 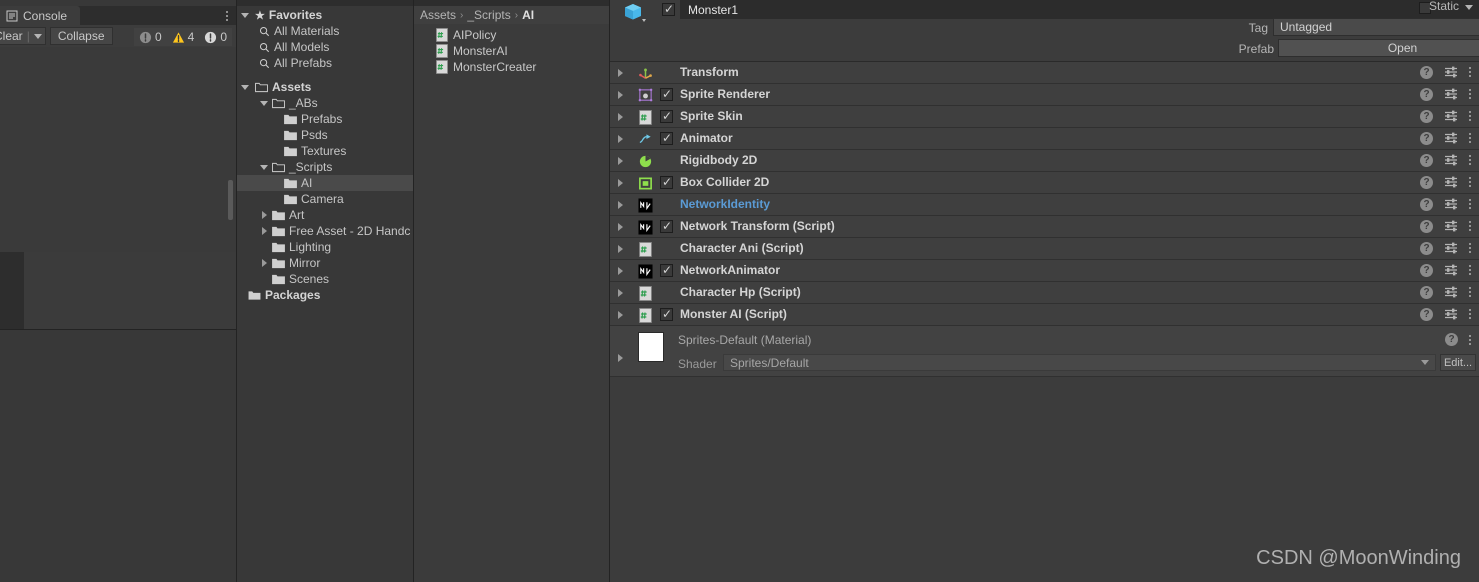 I want to click on divider-project-assets, so click(x=413, y=291).